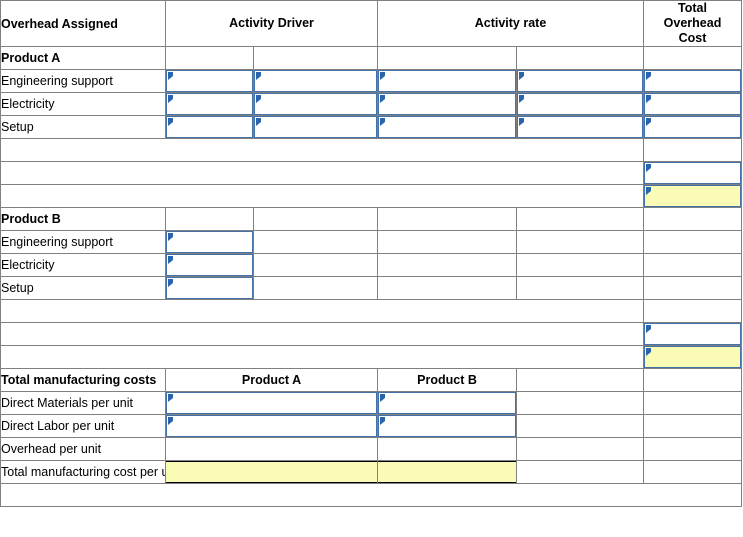 This screenshot has height=537, width=743. I want to click on total-cost-per-unit-product-b-cell, so click(447, 472).